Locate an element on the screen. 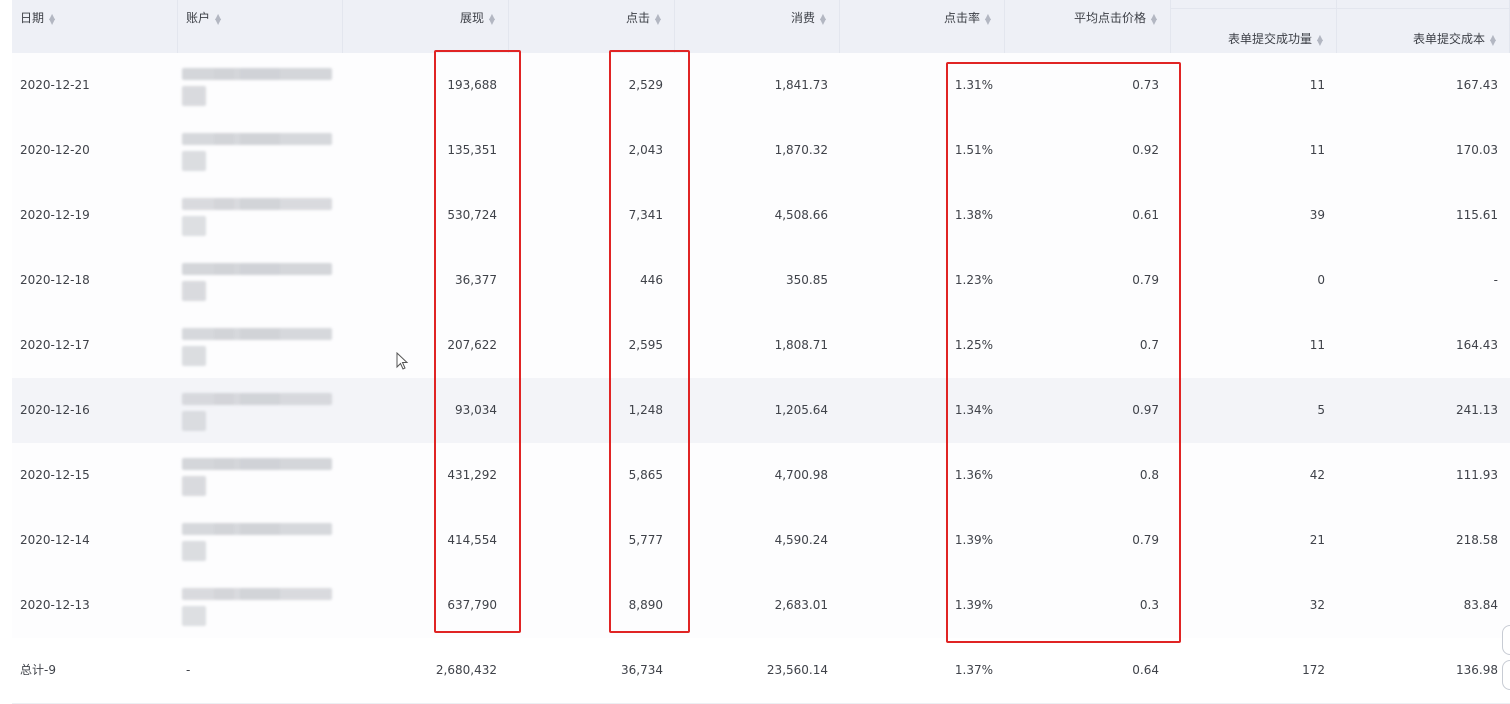 The image size is (1510, 704). cell-form_cost: 83.84 is located at coordinates (1480, 605).